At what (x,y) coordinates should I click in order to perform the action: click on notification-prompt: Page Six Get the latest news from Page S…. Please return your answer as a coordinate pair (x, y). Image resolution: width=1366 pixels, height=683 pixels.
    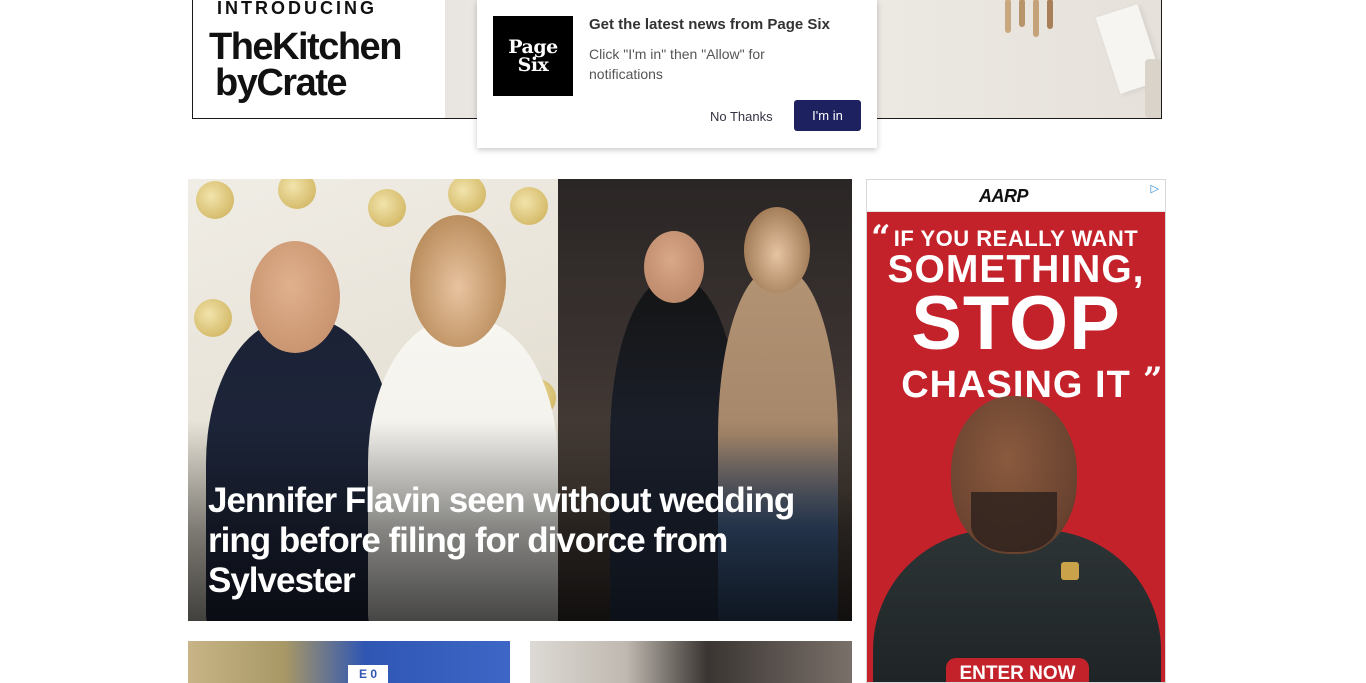
    Looking at the image, I should click on (677, 74).